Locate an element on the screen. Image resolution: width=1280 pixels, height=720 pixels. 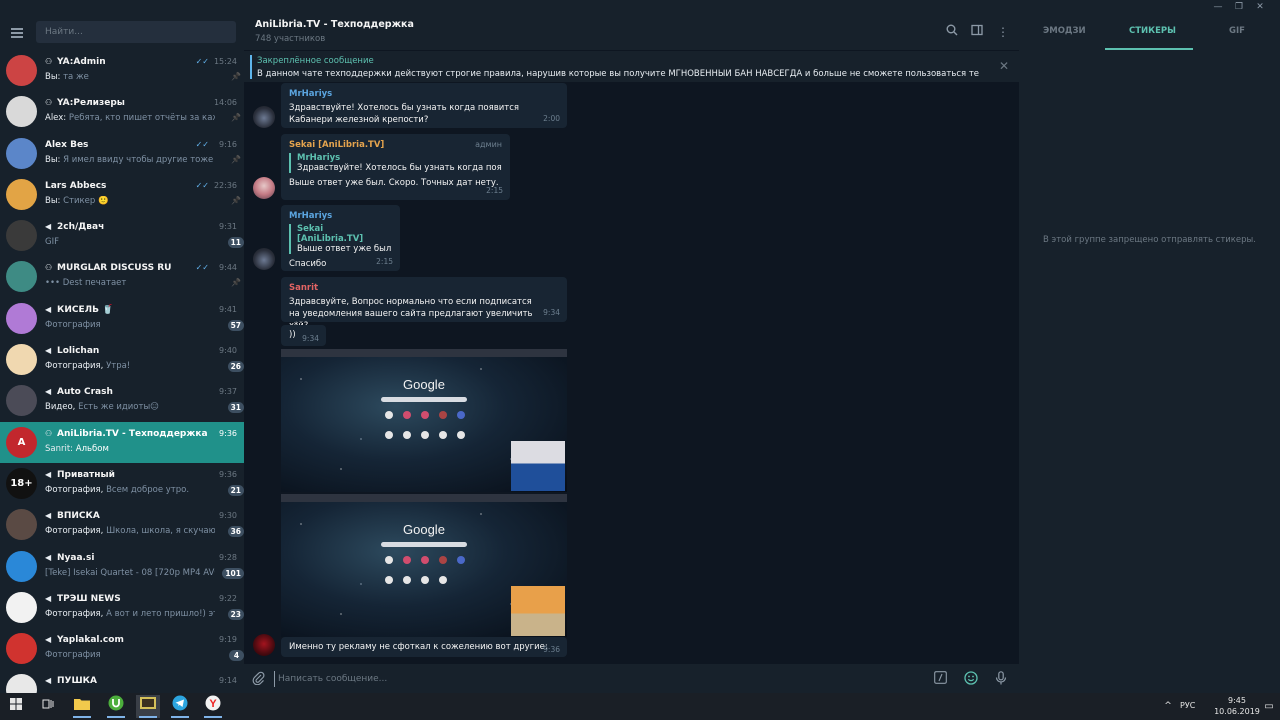
tab-gif: GIF is located at coordinates (1237, 31).